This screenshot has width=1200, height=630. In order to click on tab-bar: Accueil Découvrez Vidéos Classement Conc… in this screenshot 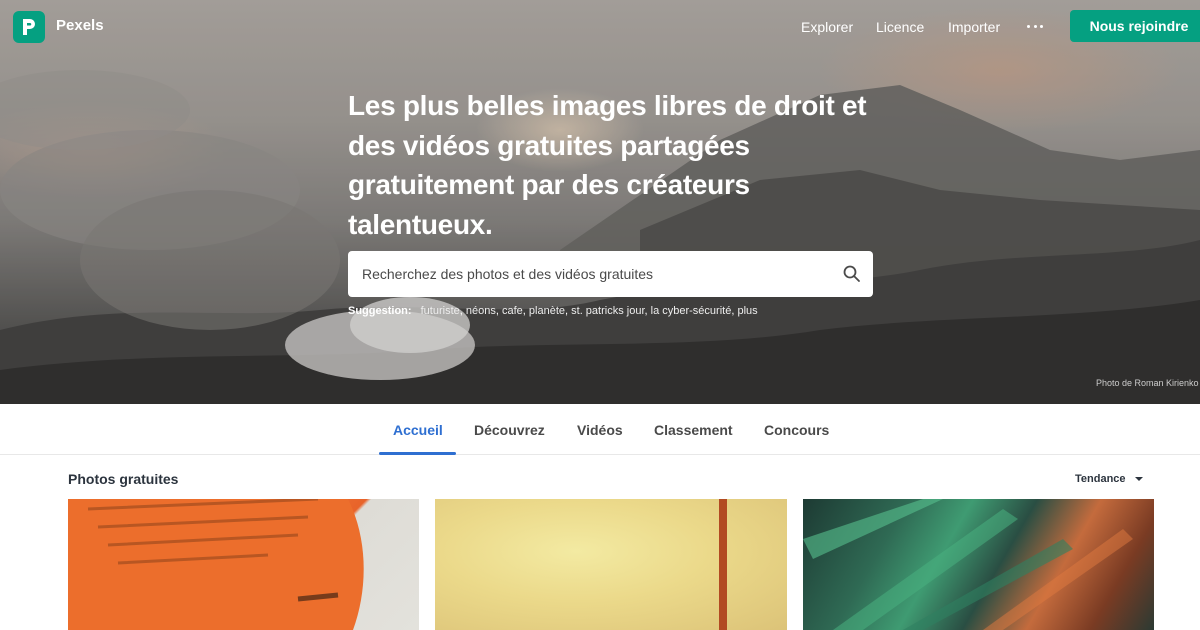, I will do `click(600, 429)`.